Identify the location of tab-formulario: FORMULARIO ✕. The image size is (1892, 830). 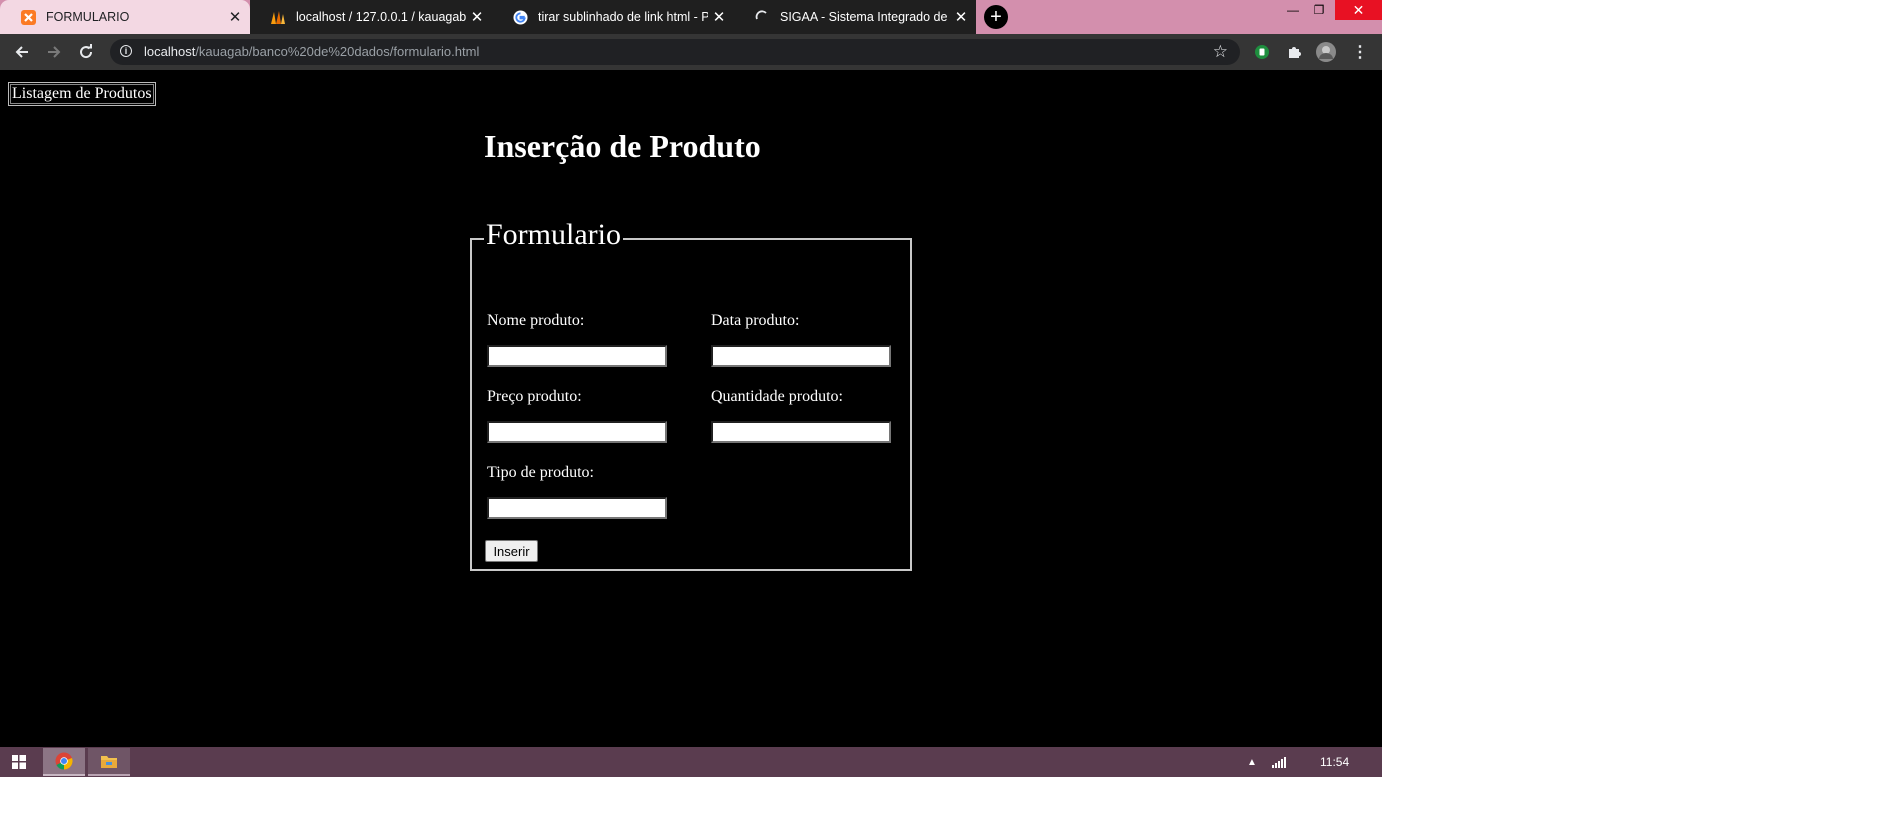
(125, 17).